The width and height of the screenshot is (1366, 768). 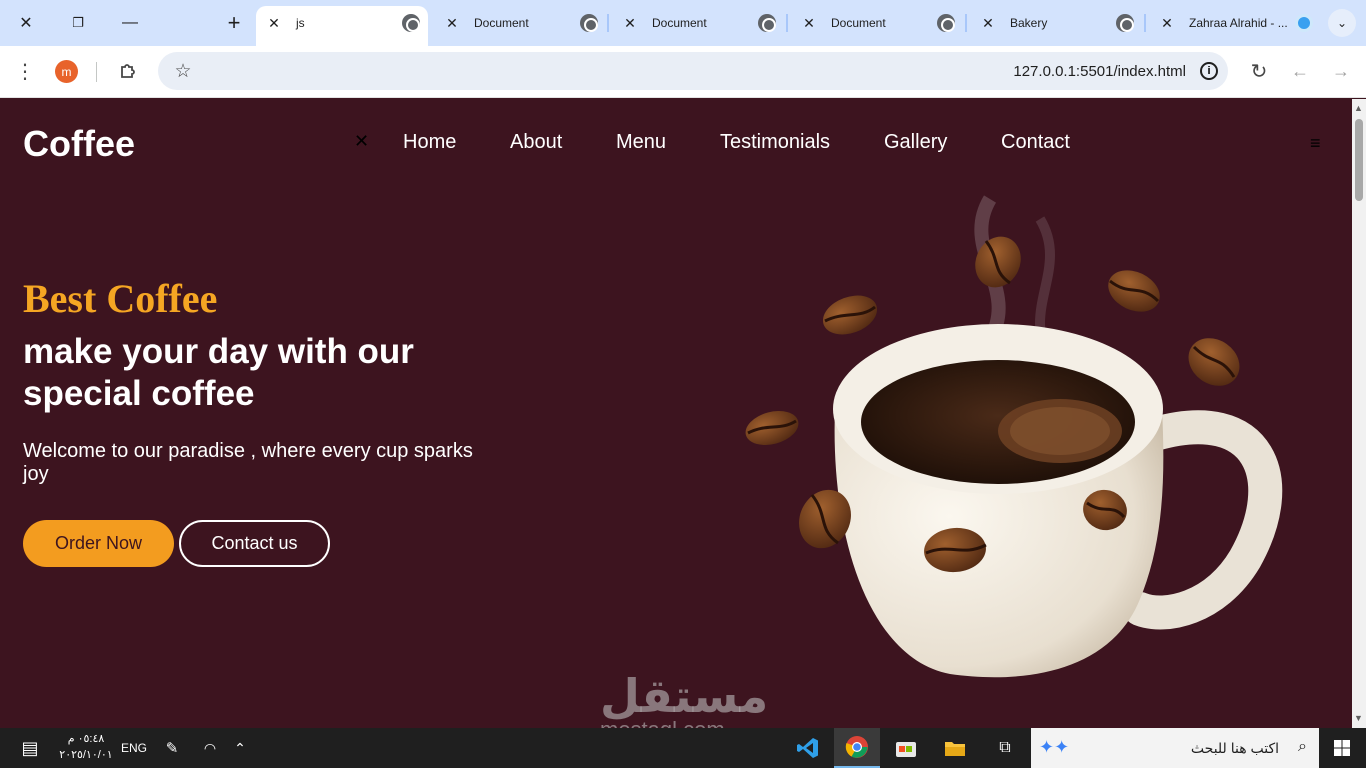 I want to click on reload-icon: ↻, so click(x=1259, y=71).